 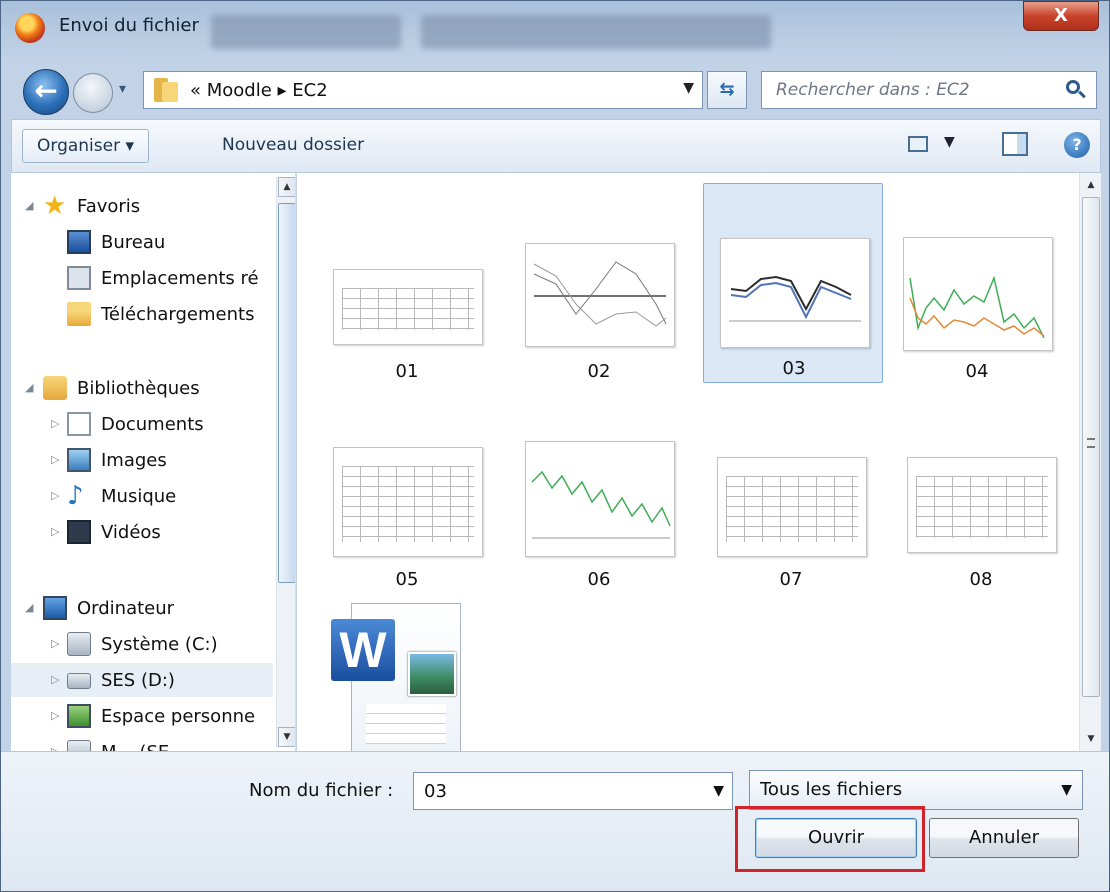 I want to click on search-input: Rechercher dans : EC2, so click(x=929, y=90).